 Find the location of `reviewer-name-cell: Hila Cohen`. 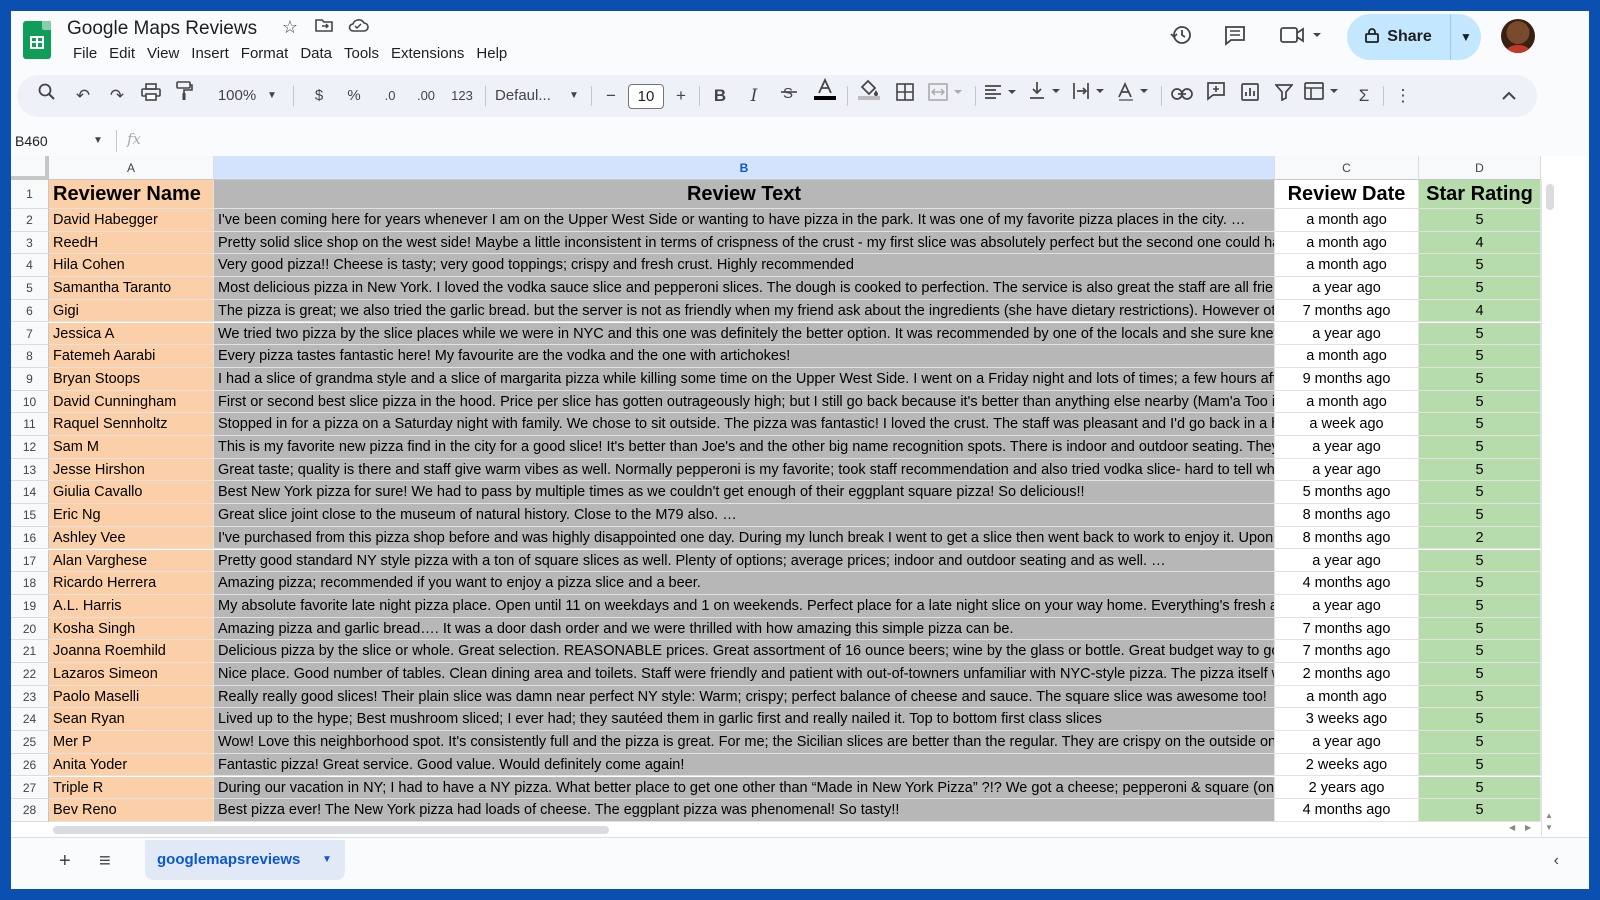

reviewer-name-cell: Hila Cohen is located at coordinates (131, 266).